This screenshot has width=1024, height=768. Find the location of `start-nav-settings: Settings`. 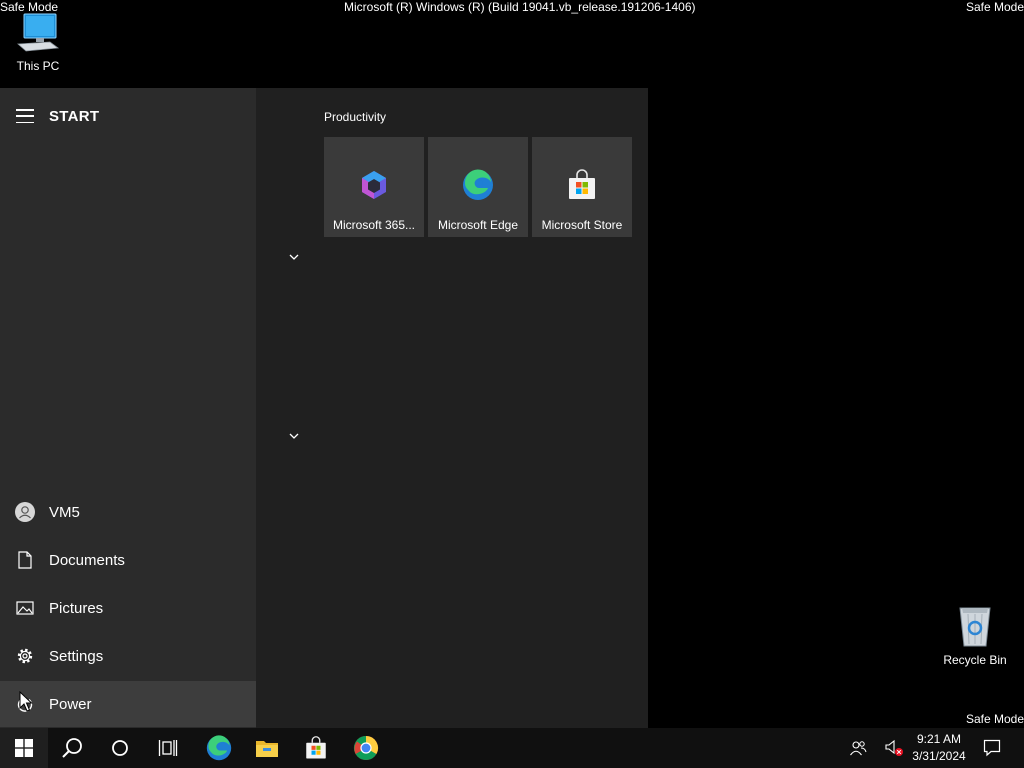

start-nav-settings: Settings is located at coordinates (128, 656).